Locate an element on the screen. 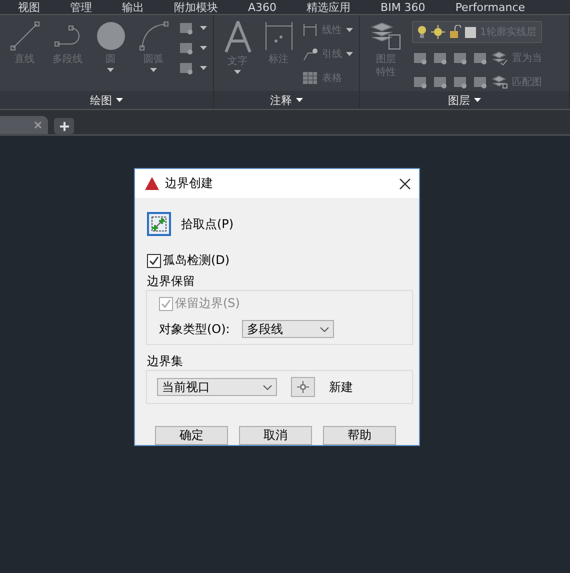 Image resolution: width=570 pixels, height=573 pixels. dialog-button: 帮助 is located at coordinates (359, 435).